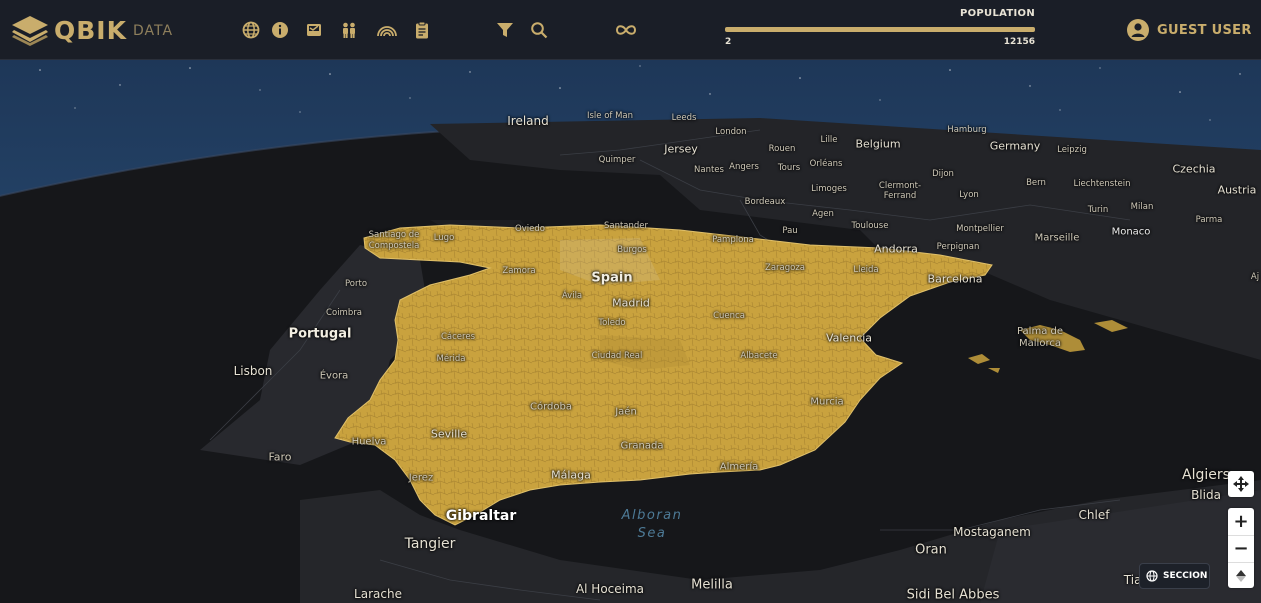  Describe the element at coordinates (280, 30) in the screenshot. I see `info-icon` at that location.